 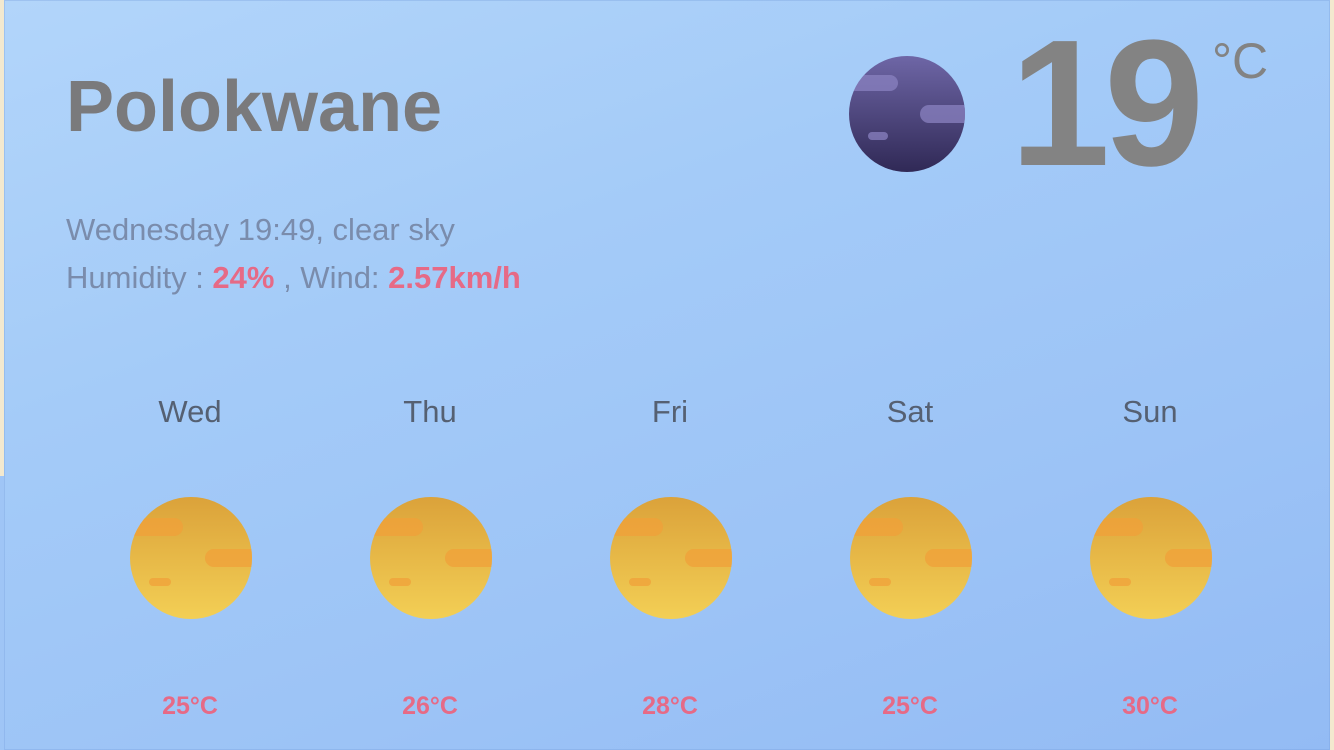 What do you see at coordinates (430, 706) in the screenshot?
I see `forecast-day-temp: 26°C` at bounding box center [430, 706].